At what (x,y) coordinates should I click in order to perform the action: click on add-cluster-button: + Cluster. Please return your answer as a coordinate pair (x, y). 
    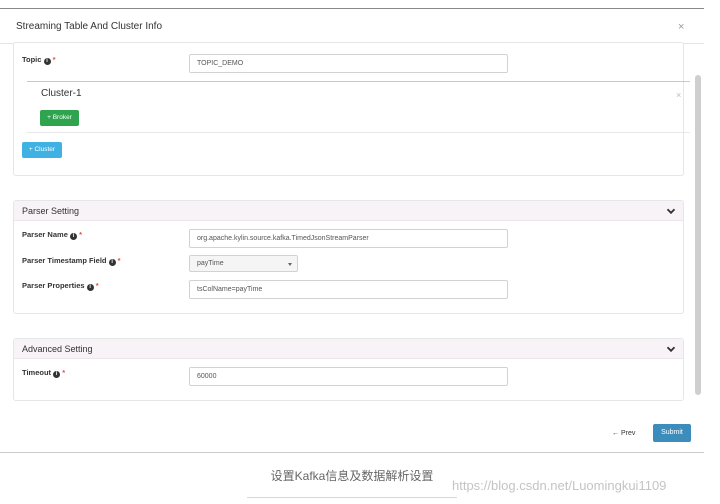
    Looking at the image, I should click on (42, 150).